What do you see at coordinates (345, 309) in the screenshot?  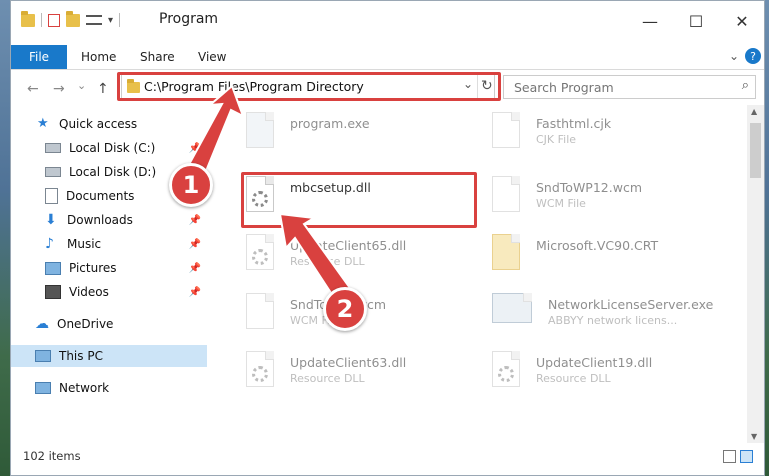 I see `step-2-badge: 2` at bounding box center [345, 309].